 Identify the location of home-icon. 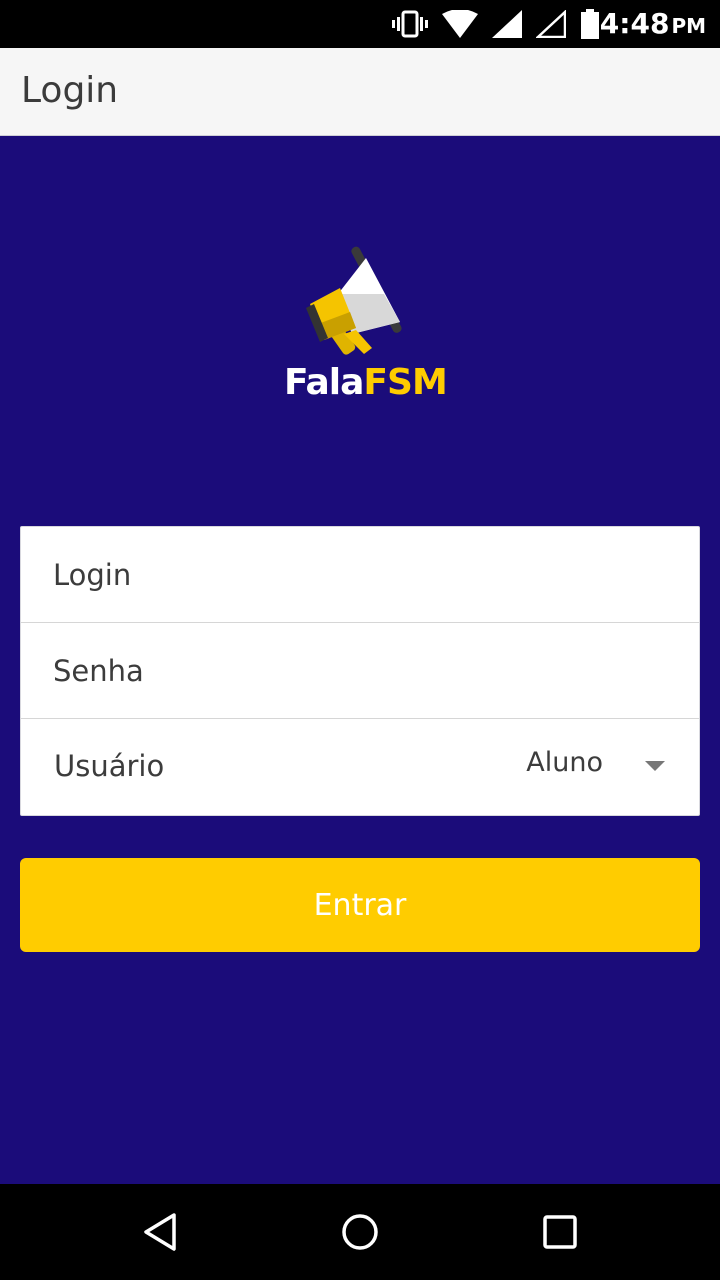
(360, 1232).